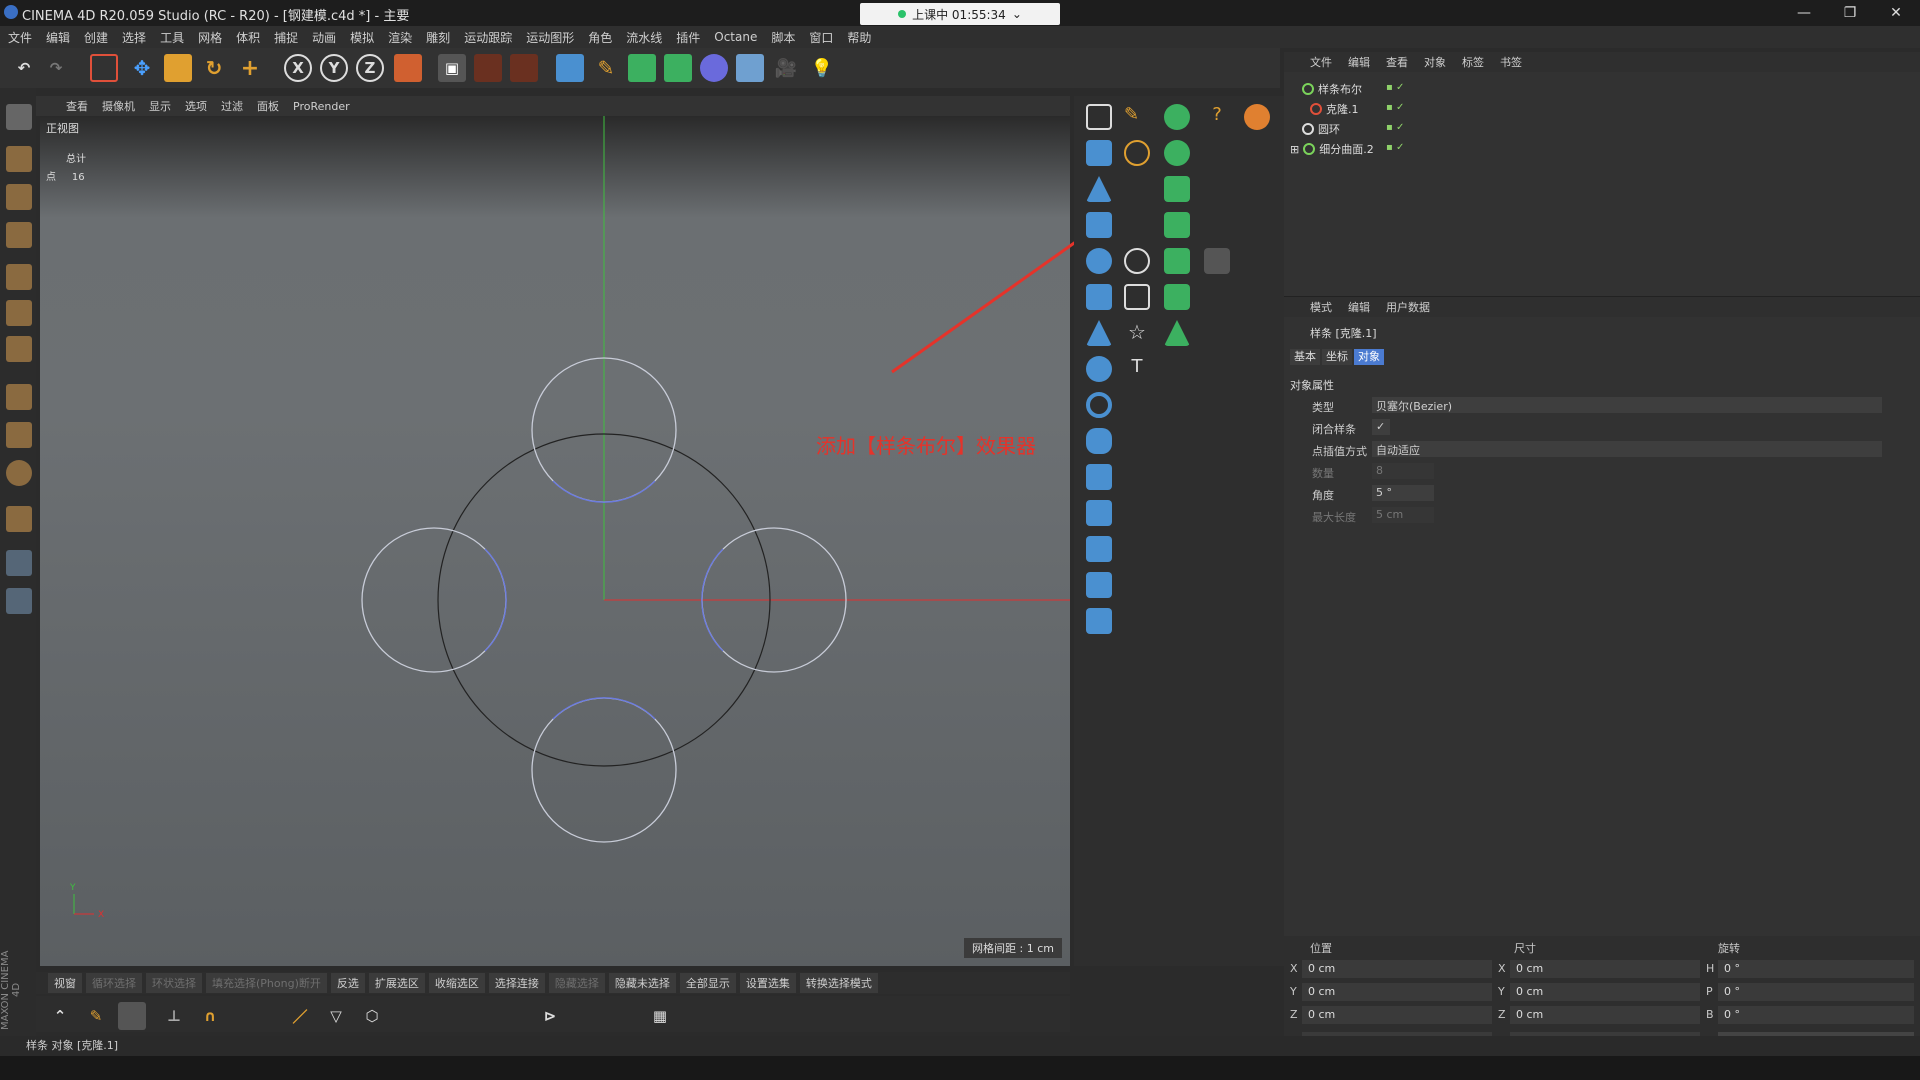 This screenshot has height=1080, width=1920. Describe the element at coordinates (1337, 357) in the screenshot. I see `tab-coordinates: 坐标` at that location.